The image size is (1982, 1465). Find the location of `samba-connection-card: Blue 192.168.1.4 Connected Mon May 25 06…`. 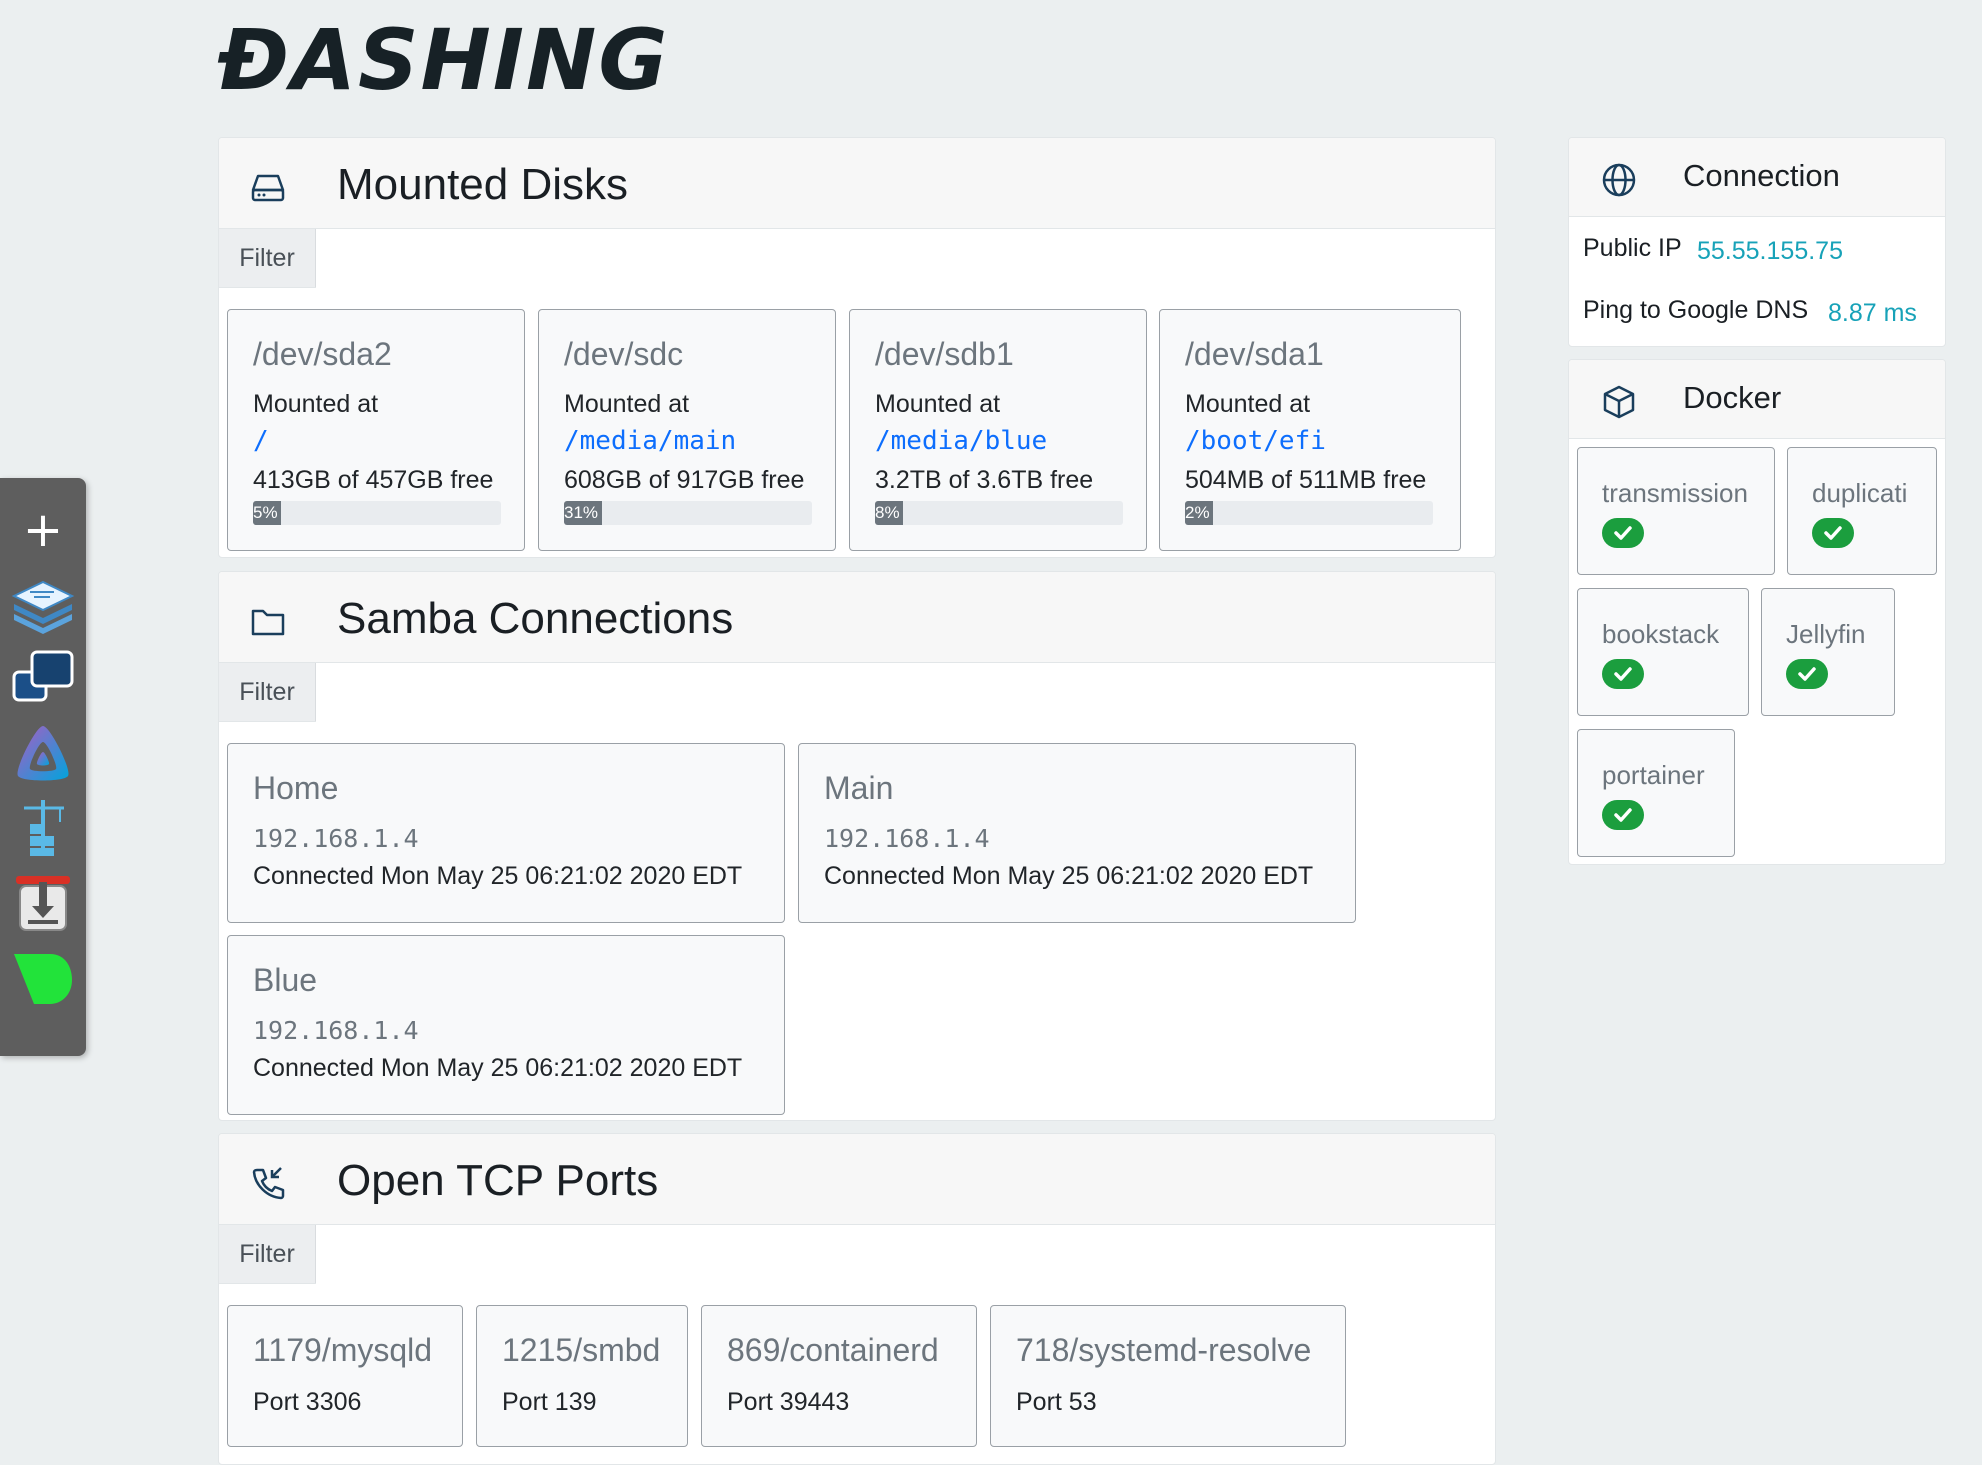

samba-connection-card: Blue 192.168.1.4 Connected Mon May 25 06… is located at coordinates (506, 1025).